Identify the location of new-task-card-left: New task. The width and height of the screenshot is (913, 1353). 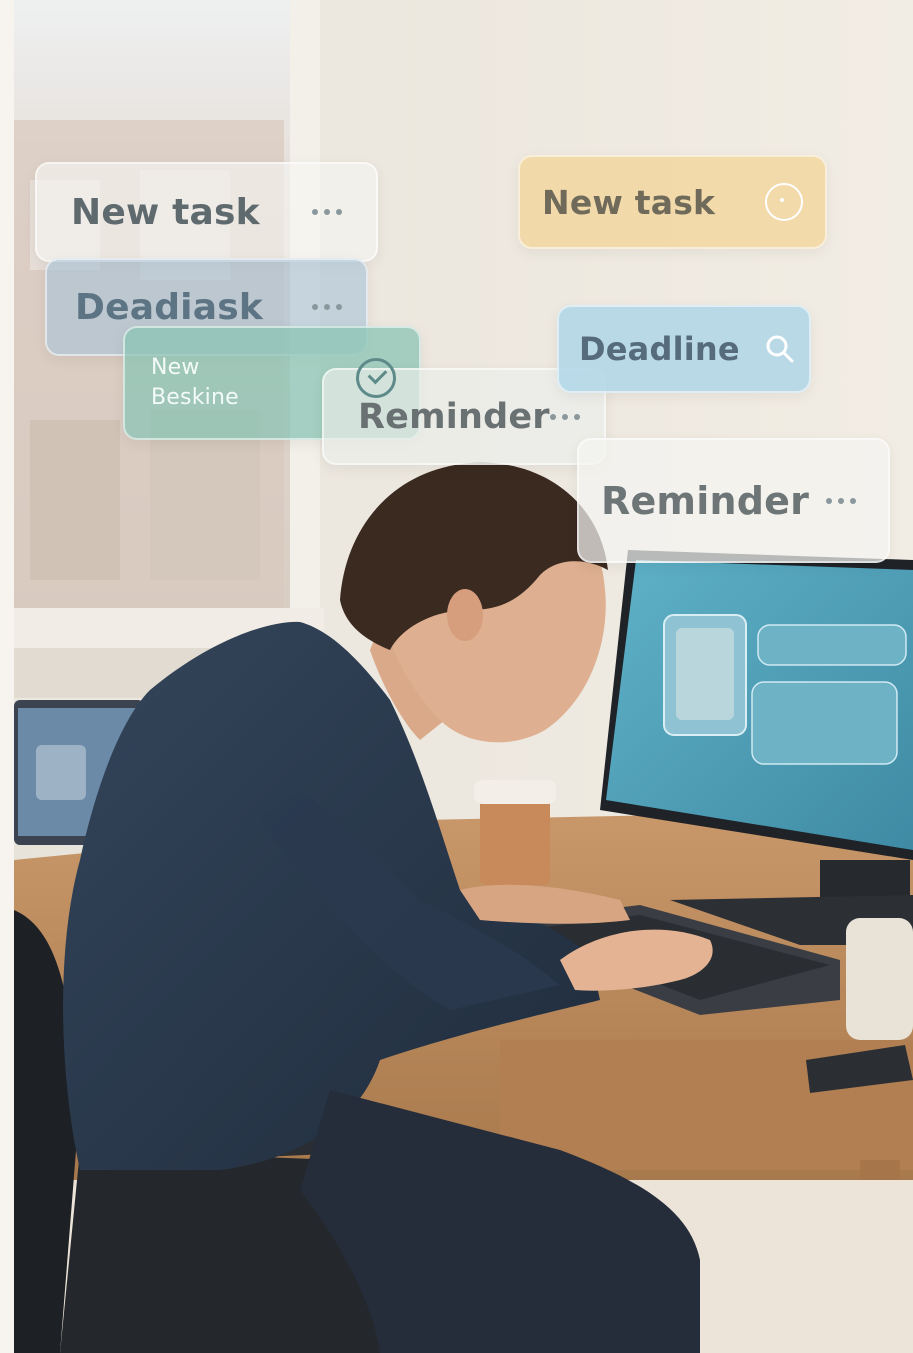
(206, 212).